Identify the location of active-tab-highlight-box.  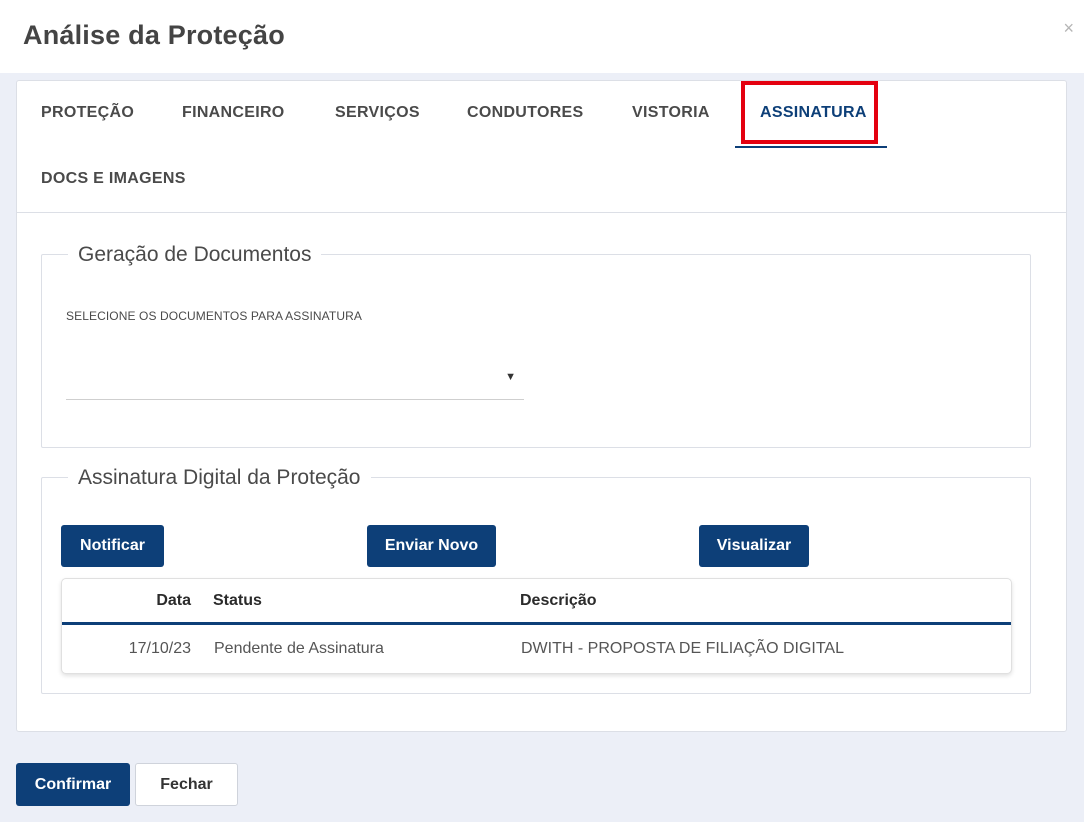
(809, 112).